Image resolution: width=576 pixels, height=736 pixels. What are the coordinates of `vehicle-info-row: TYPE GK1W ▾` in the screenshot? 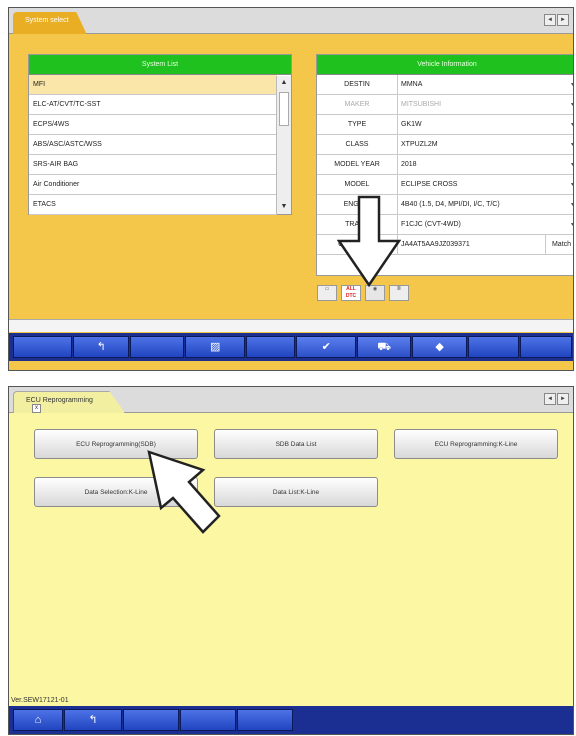 It's located at (445, 125).